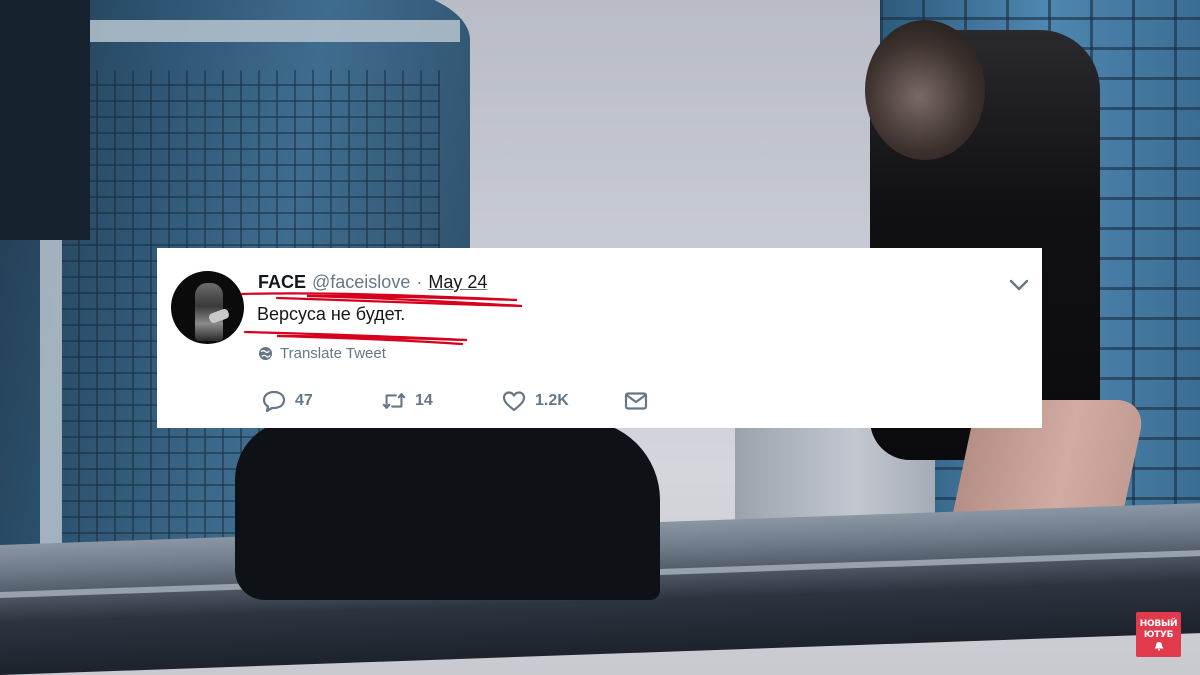 The image size is (1200, 675). I want to click on watermark-line-2: ЮТУБ, so click(1158, 634).